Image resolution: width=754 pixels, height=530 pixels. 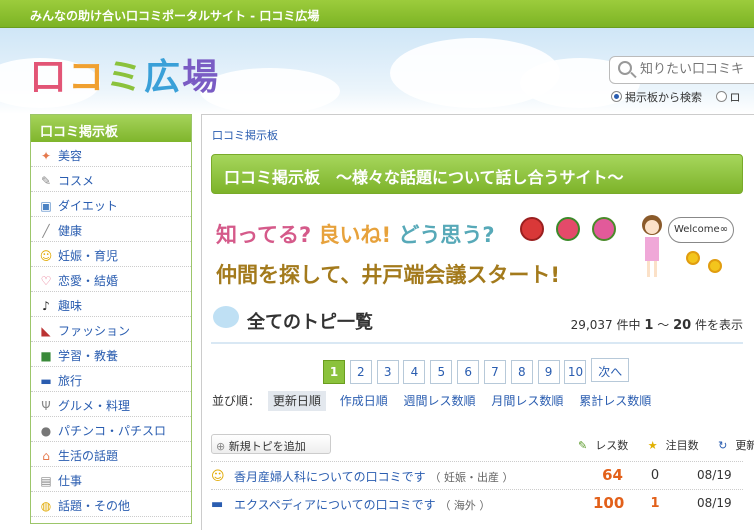 I want to click on search-scope: 掲示板から検索 ロ, so click(x=676, y=97).